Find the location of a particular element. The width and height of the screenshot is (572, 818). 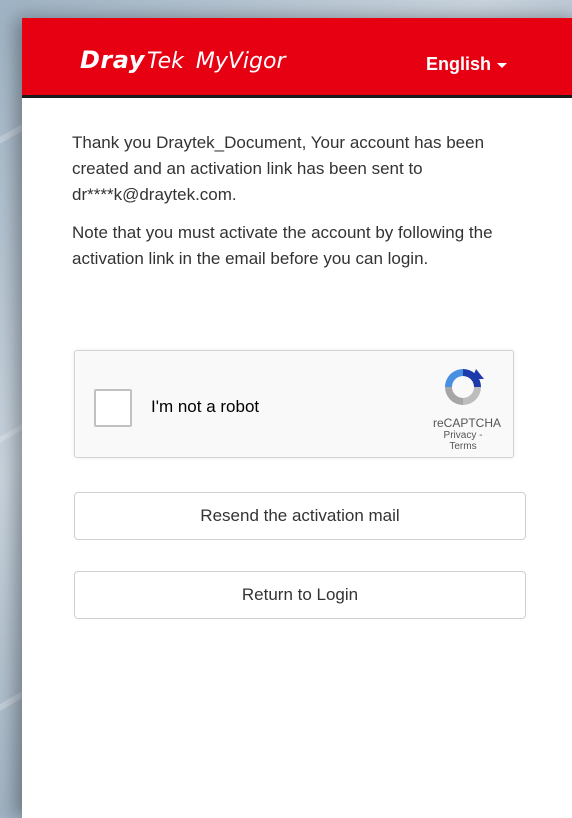

logo-tek-text: Tek is located at coordinates (165, 61).